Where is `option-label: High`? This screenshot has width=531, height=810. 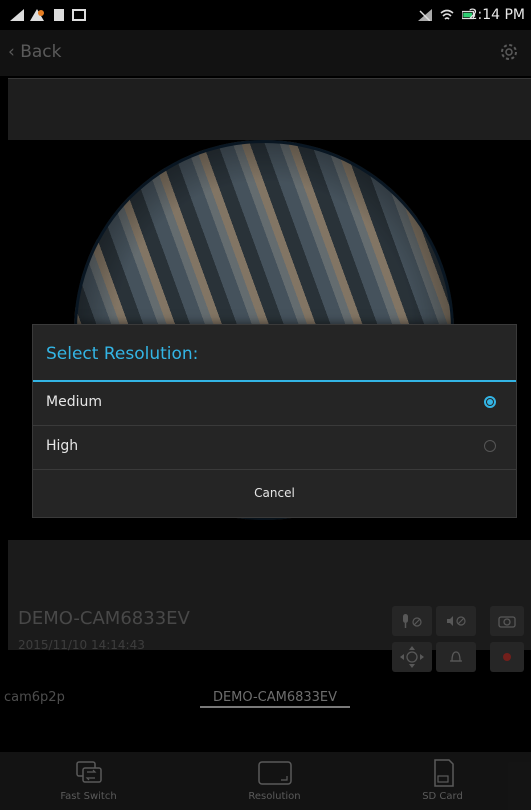 option-label: High is located at coordinates (62, 446).